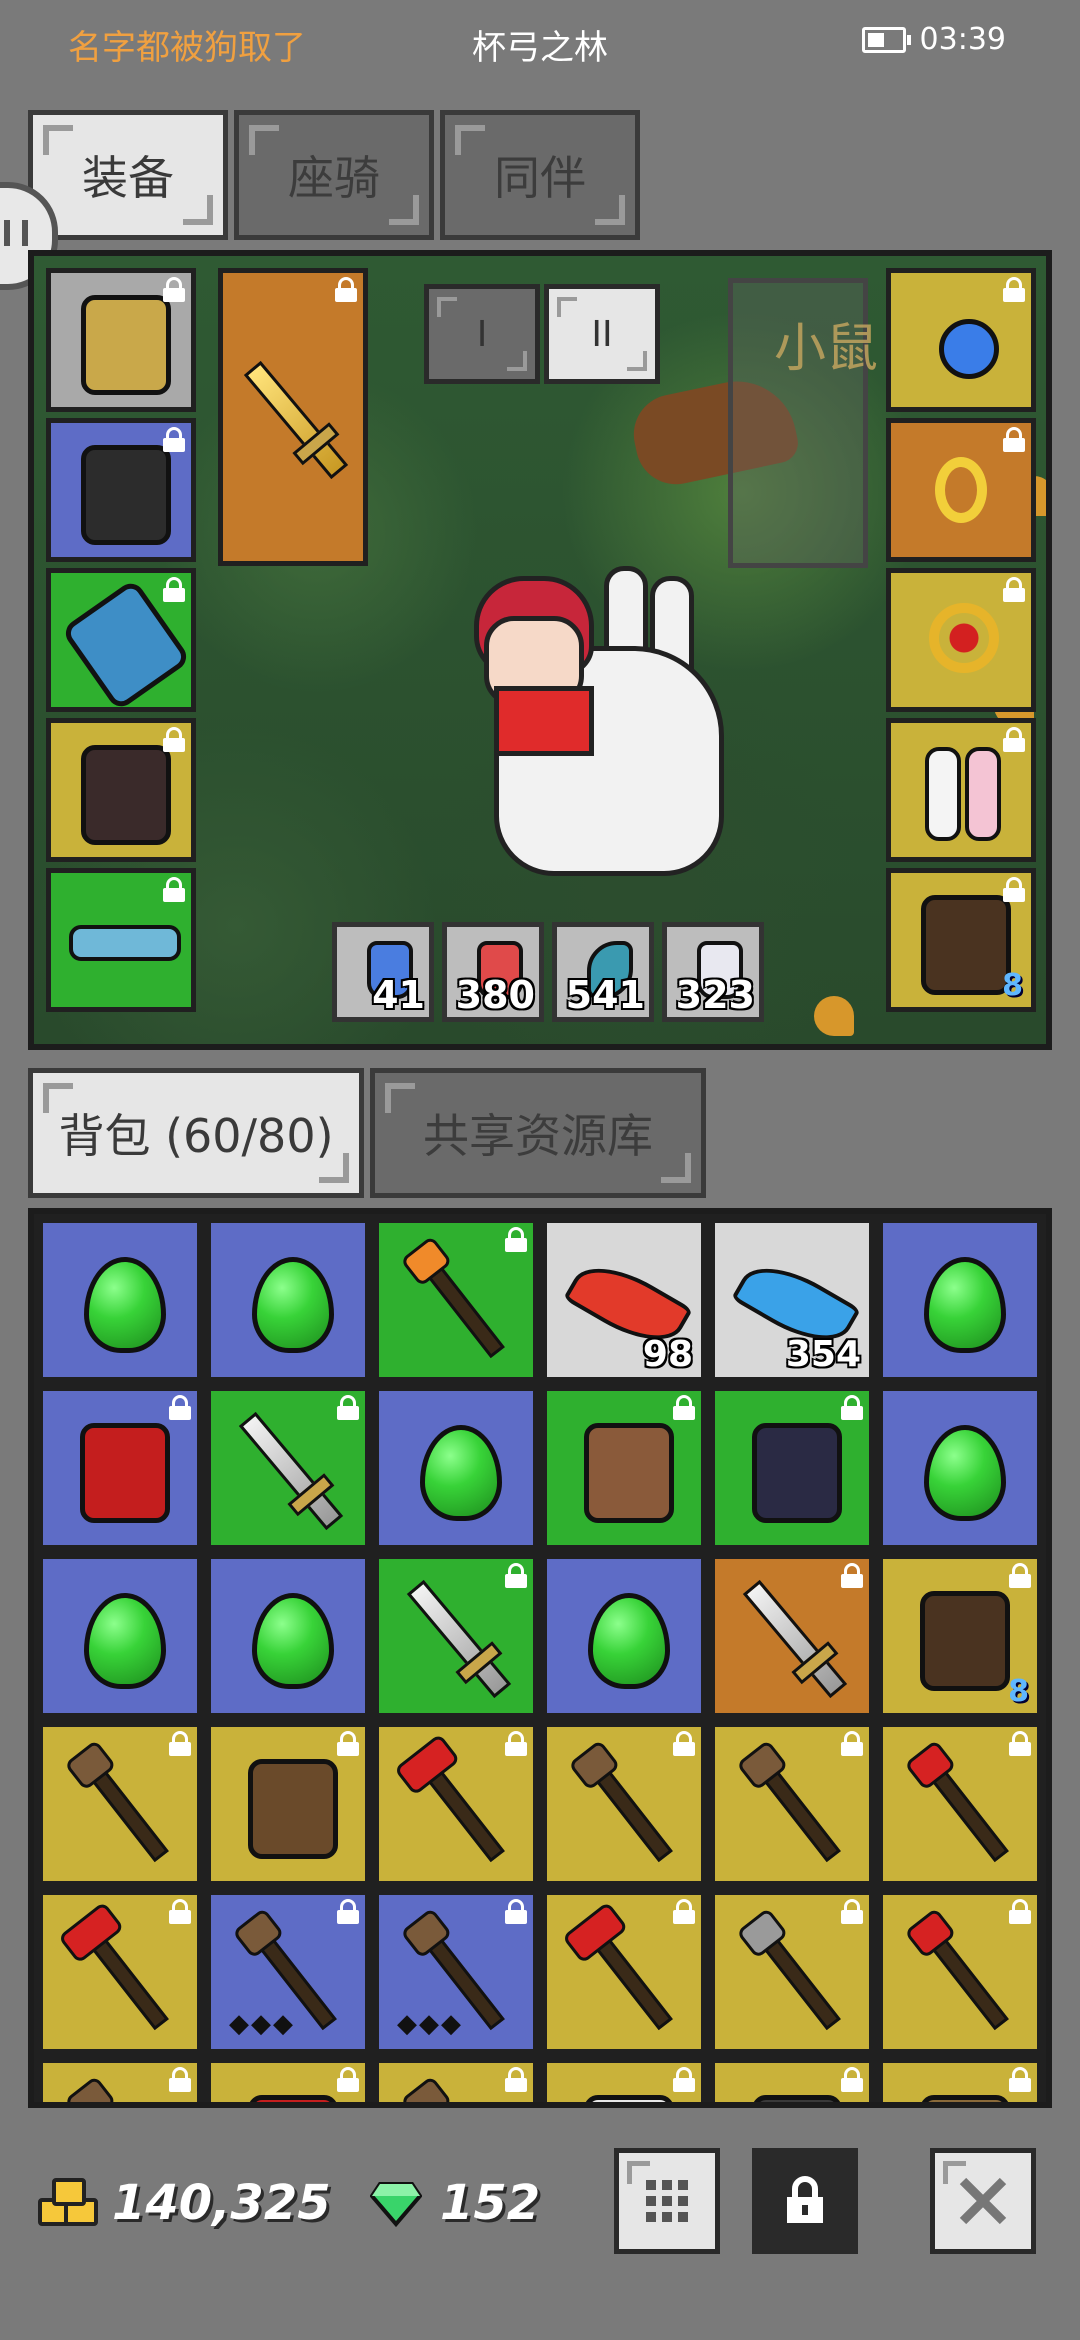 The width and height of the screenshot is (1080, 2340). I want to click on inventory-slot: 354, so click(792, 1300).